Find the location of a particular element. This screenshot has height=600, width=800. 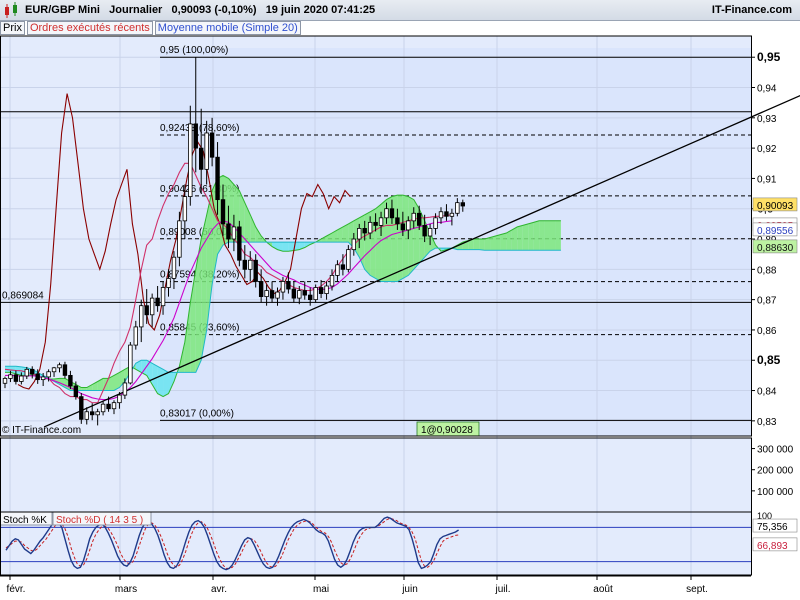

x-tick-label: févr. is located at coordinates (16, 589).